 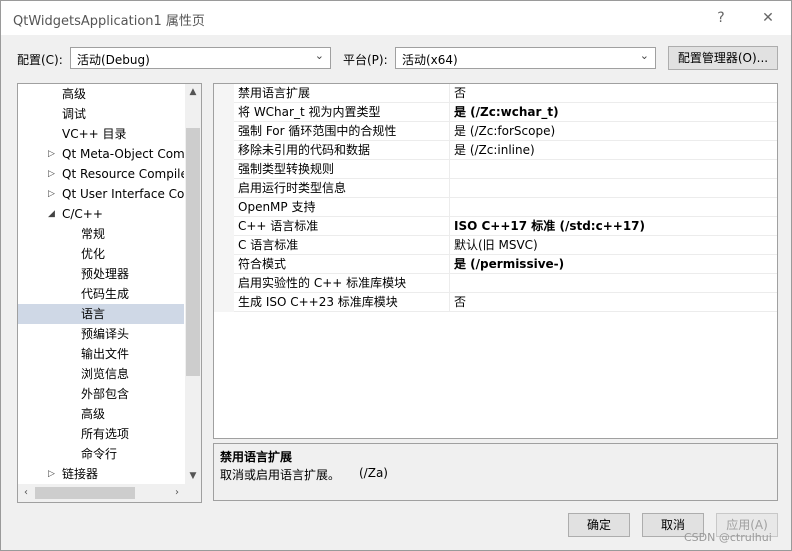 I want to click on tree-item: 所有选项, so click(x=101, y=434).